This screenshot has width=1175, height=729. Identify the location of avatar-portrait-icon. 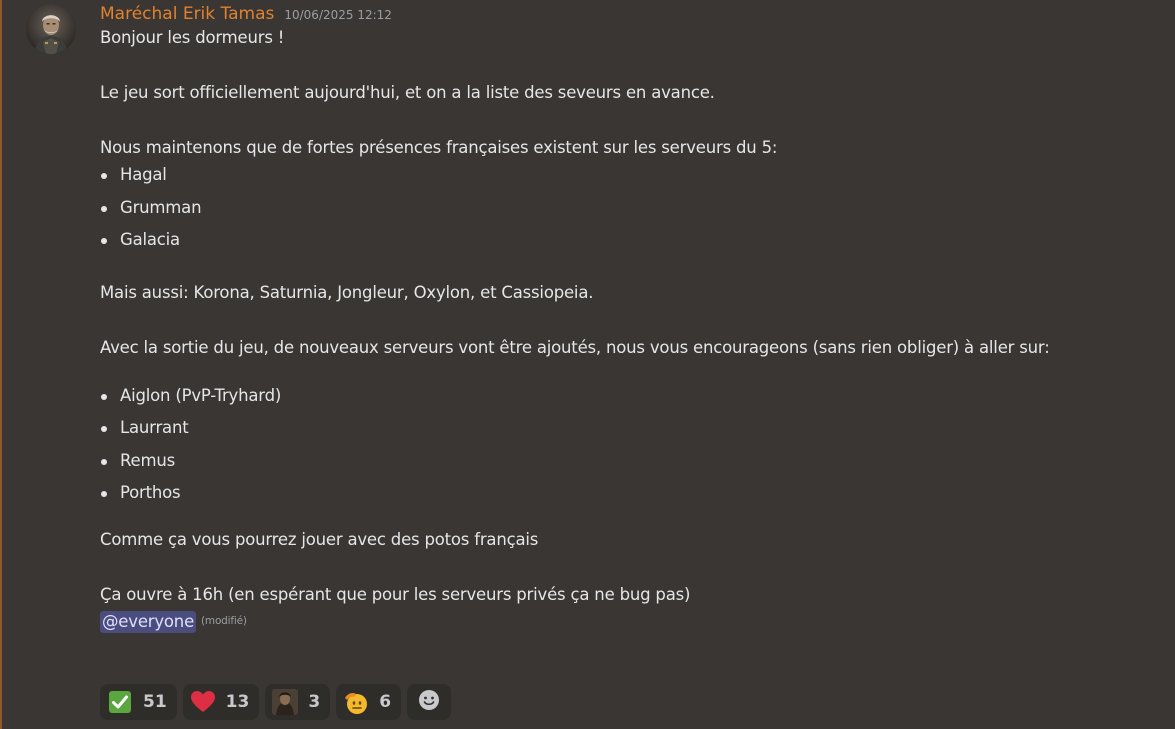
(51, 29).